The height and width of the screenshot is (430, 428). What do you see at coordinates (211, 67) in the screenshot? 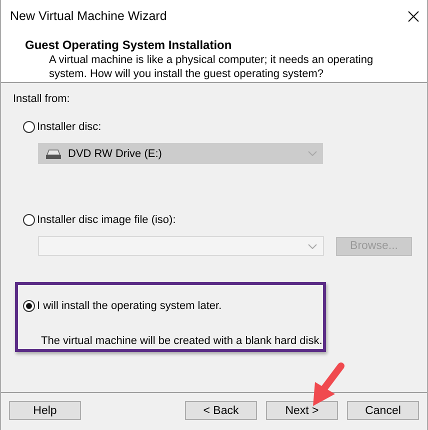
I see `section-description: A virtual machine is like a physical computer; it needs an operating system. How will you install the guest operating system?` at bounding box center [211, 67].